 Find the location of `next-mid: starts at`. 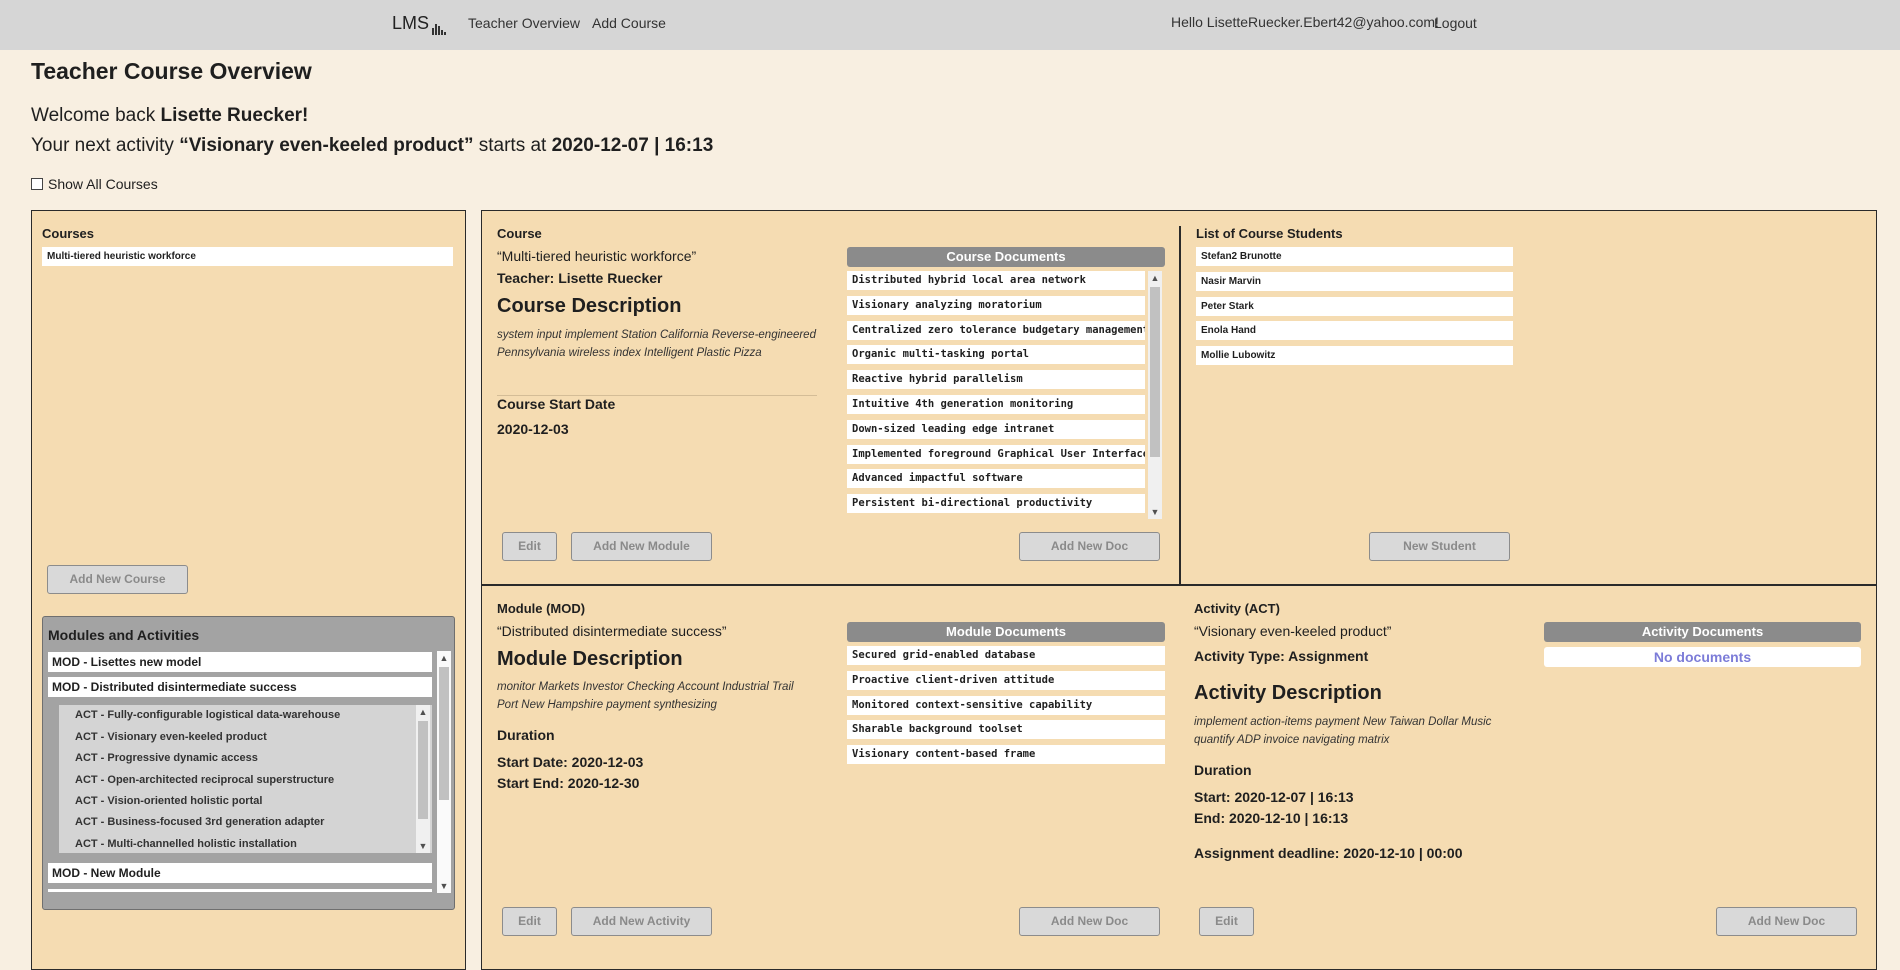

next-mid: starts at is located at coordinates (512, 145).